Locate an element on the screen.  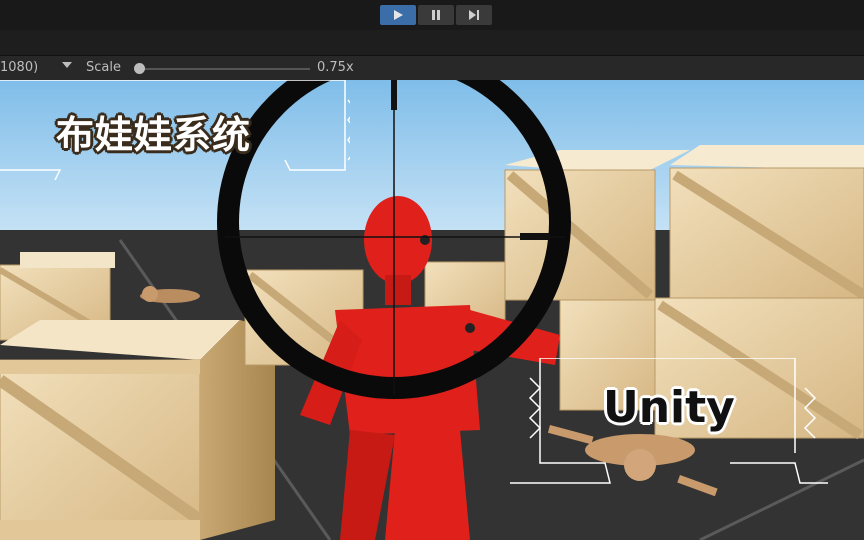
pause-button is located at coordinates (436, 15).